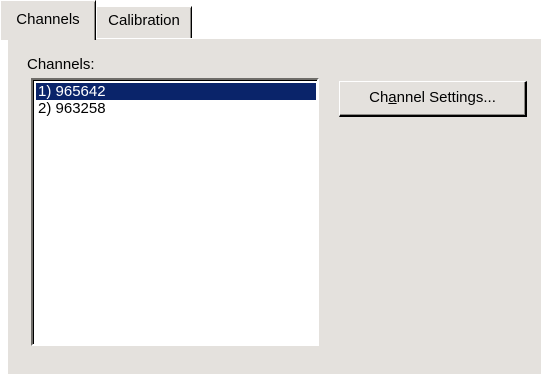  Describe the element at coordinates (61, 64) in the screenshot. I see `channels-label: Channels:` at that location.